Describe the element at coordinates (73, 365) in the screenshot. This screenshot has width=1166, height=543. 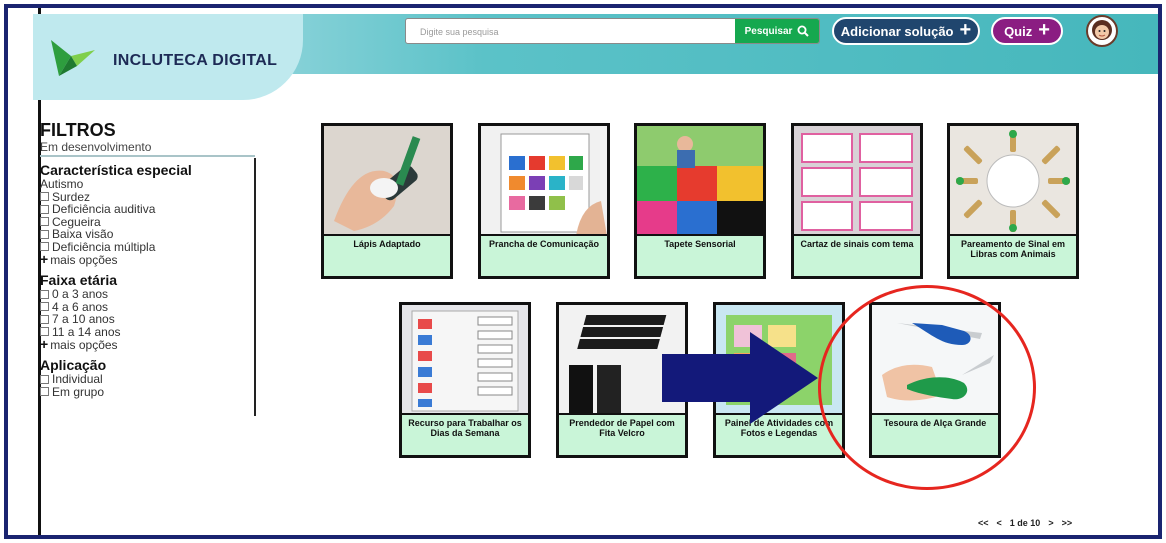
I see `filter-section-title: Aplicação` at that location.